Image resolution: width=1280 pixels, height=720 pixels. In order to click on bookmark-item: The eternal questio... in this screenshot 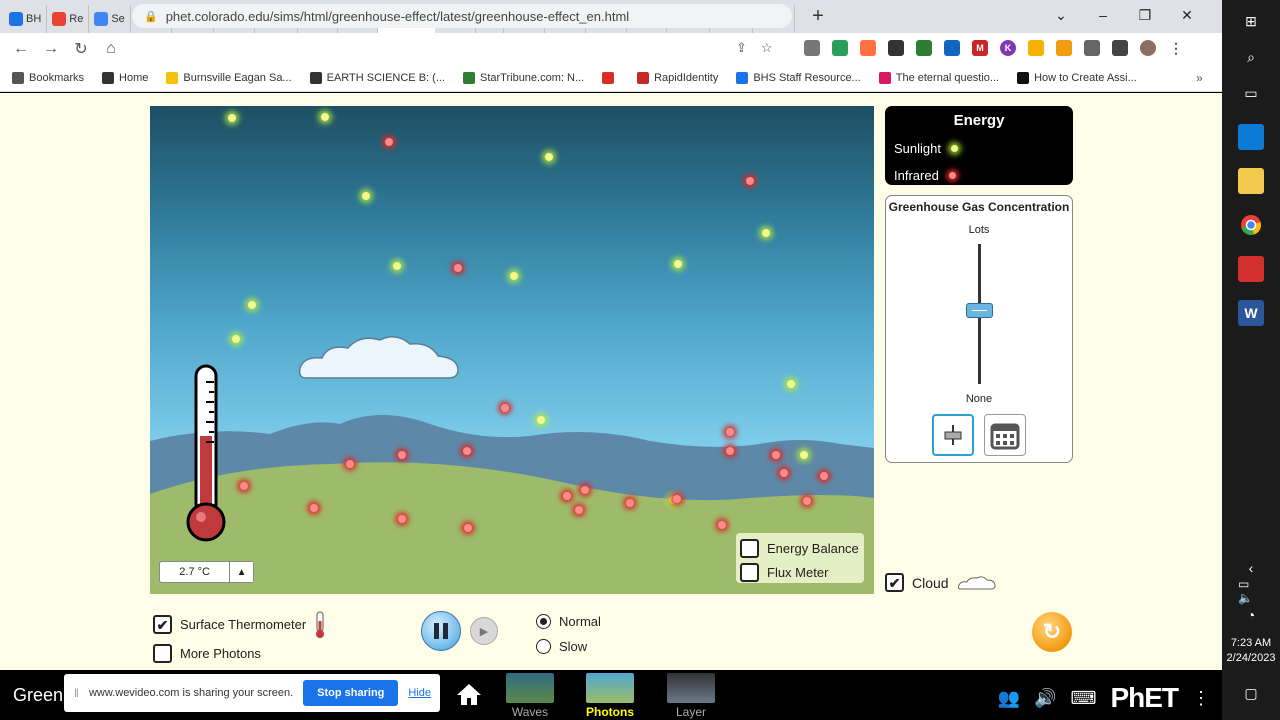, I will do `click(938, 78)`.